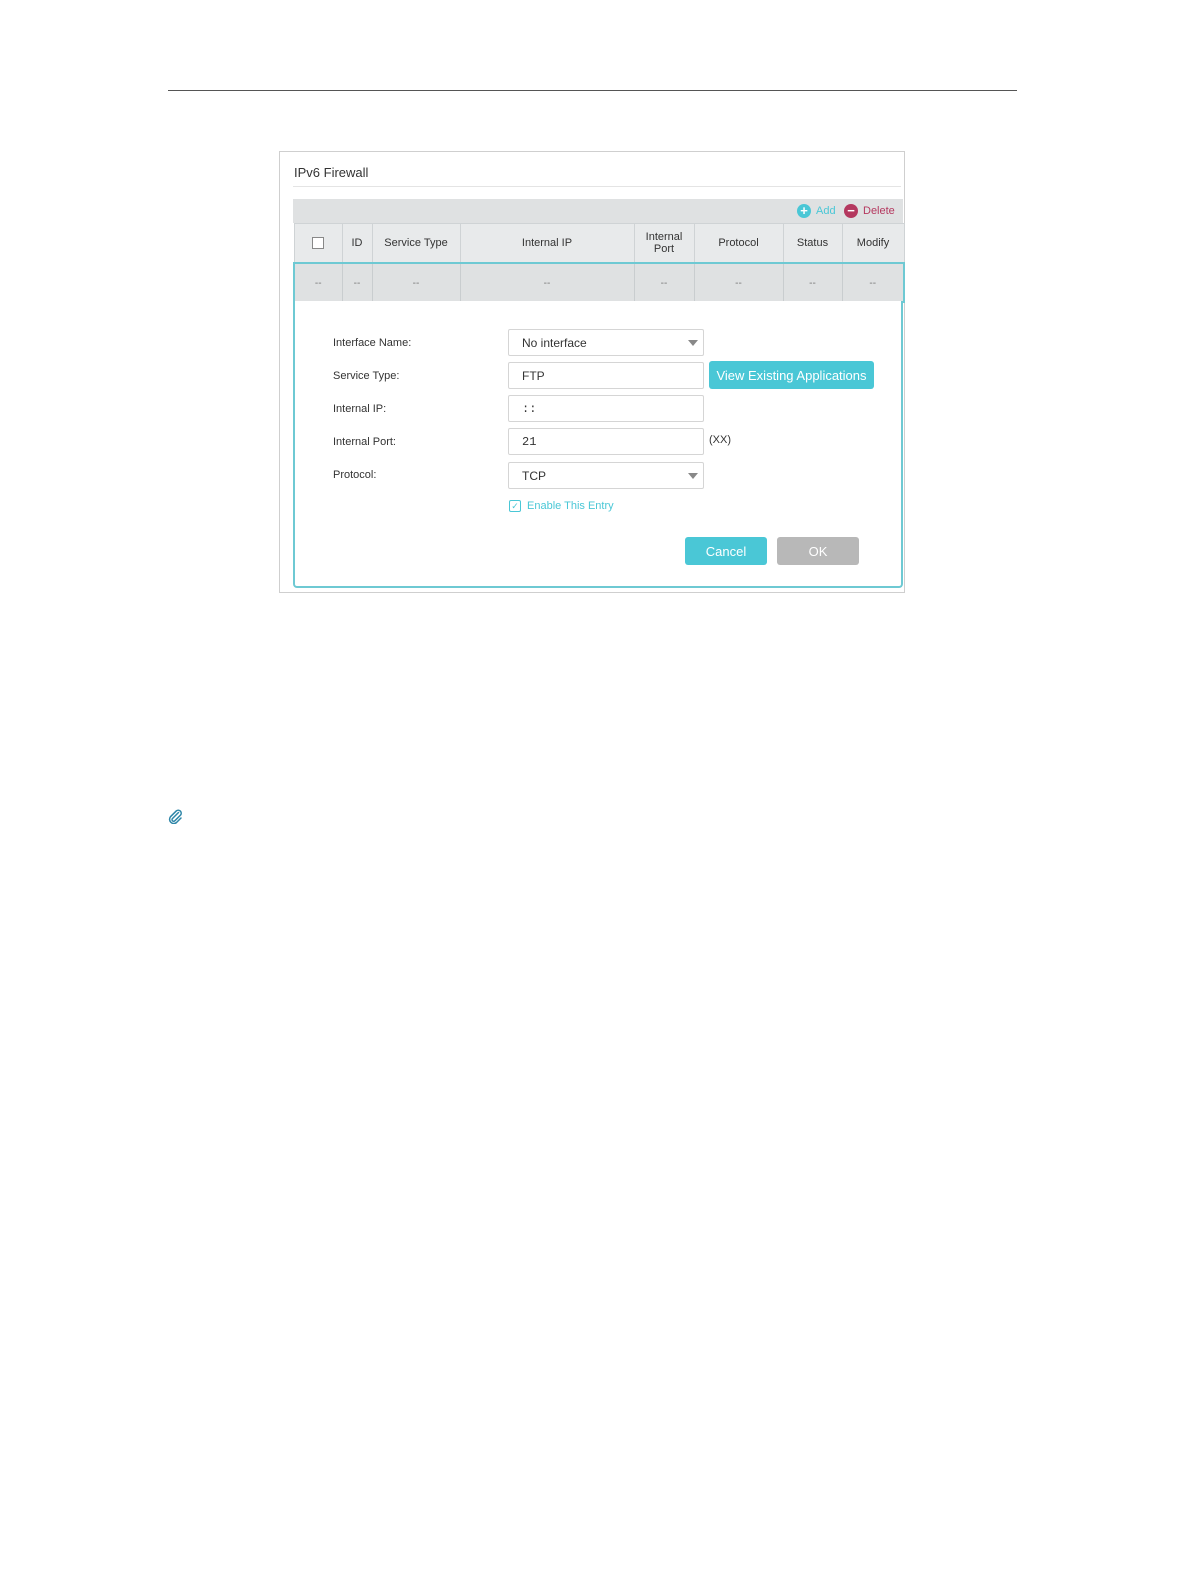 The height and width of the screenshot is (1582, 1196). Describe the element at coordinates (364, 442) in the screenshot. I see `internal-port-label: Internal Port:` at that location.